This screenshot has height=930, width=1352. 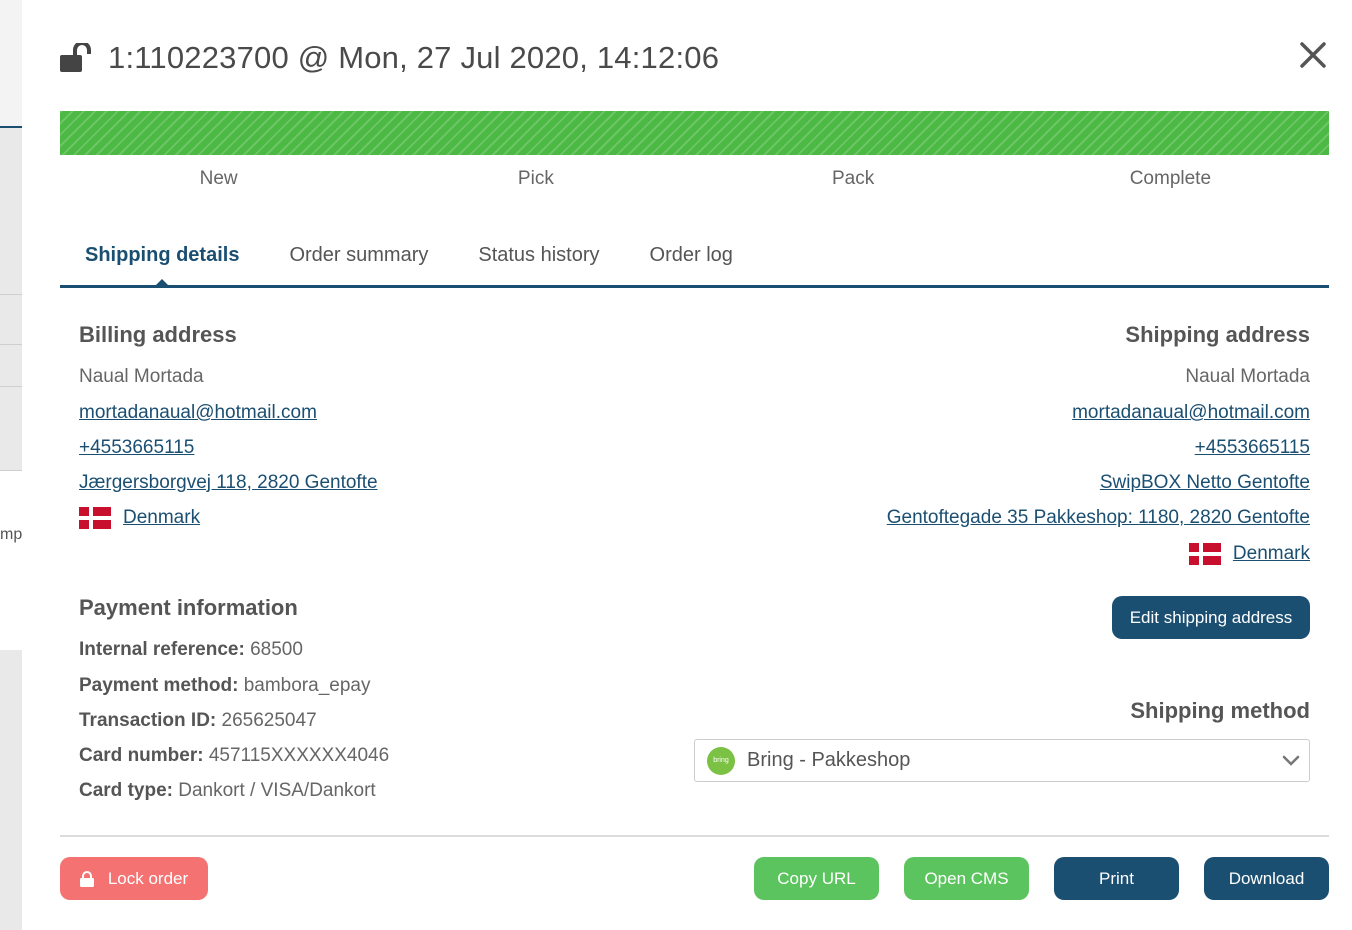 I want to click on tab-shipping-details: Shipping details, so click(x=162, y=255).